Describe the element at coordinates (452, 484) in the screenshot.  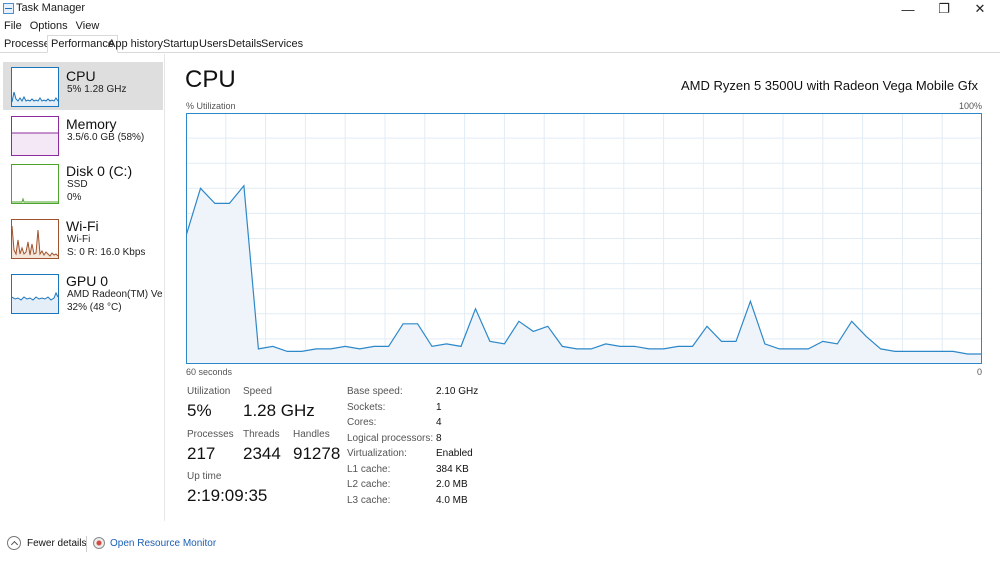
I see `spec-l2-cache-value: 2.0 MB` at that location.